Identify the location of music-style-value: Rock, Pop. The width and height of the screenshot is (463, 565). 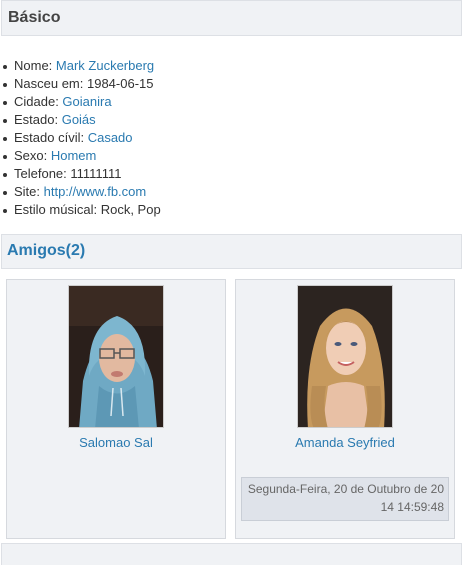
(130, 209).